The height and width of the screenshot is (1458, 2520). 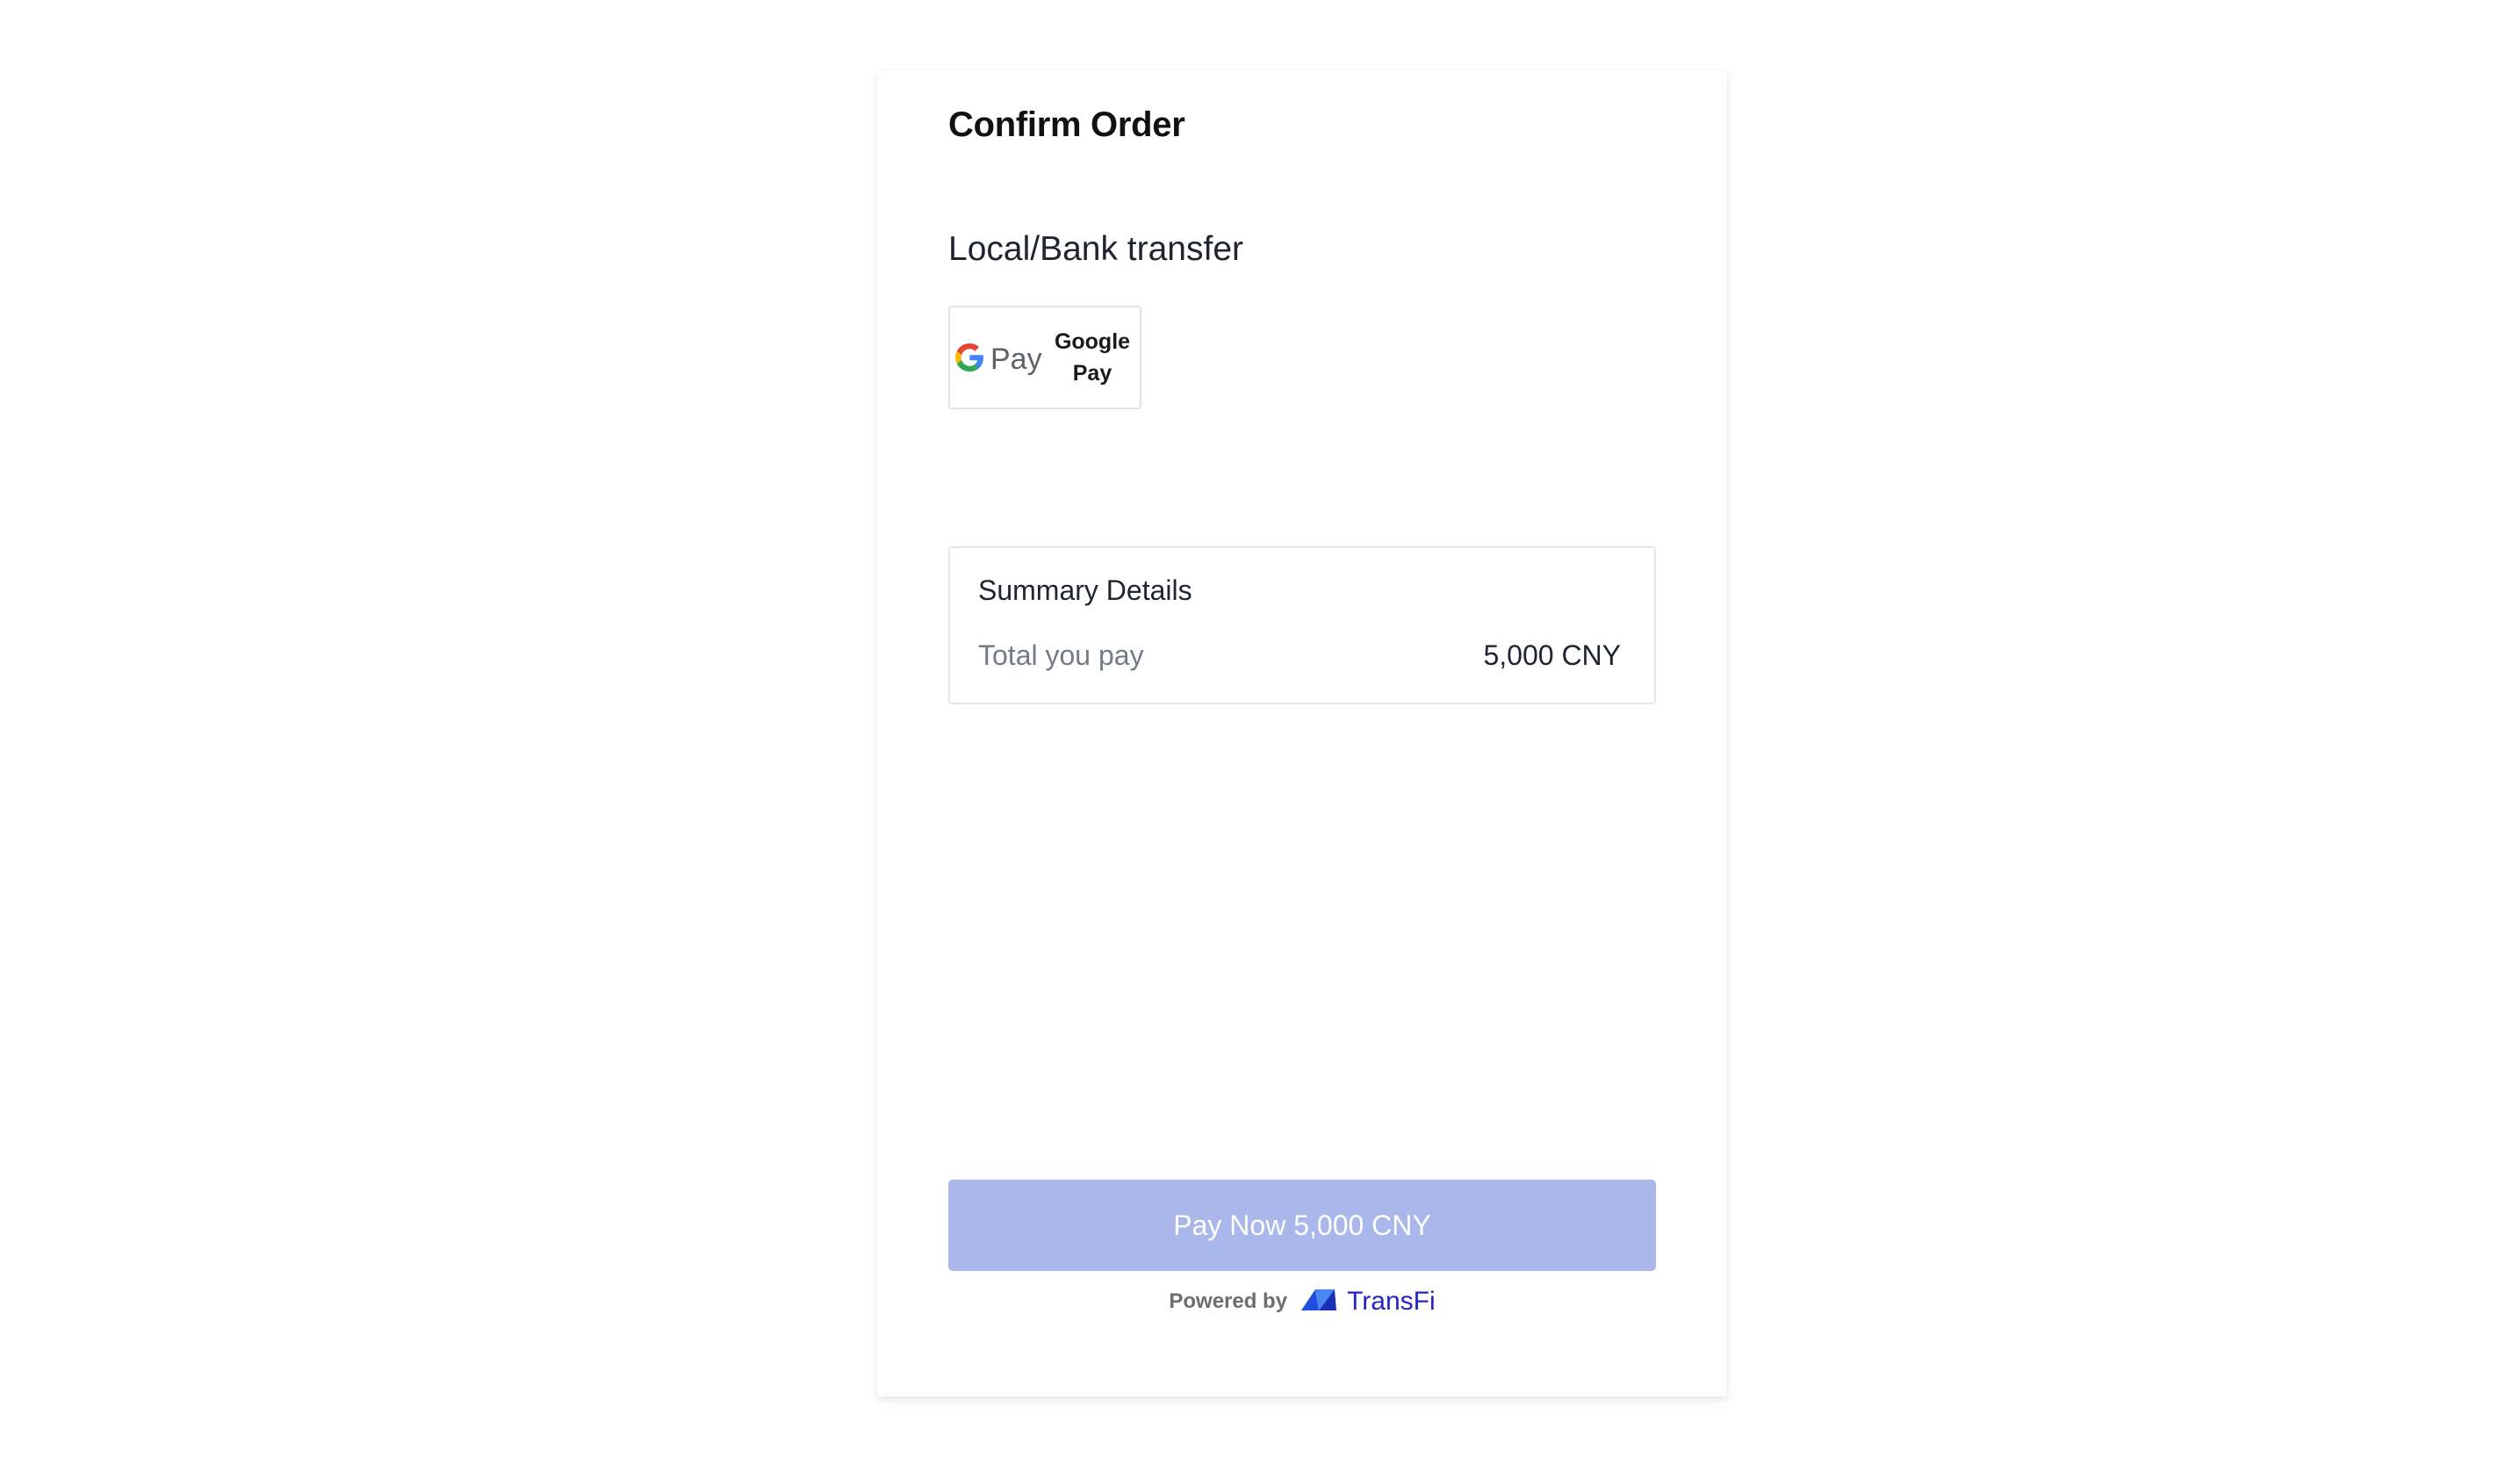 I want to click on powered-by-text: Powered by, so click(x=1228, y=1301).